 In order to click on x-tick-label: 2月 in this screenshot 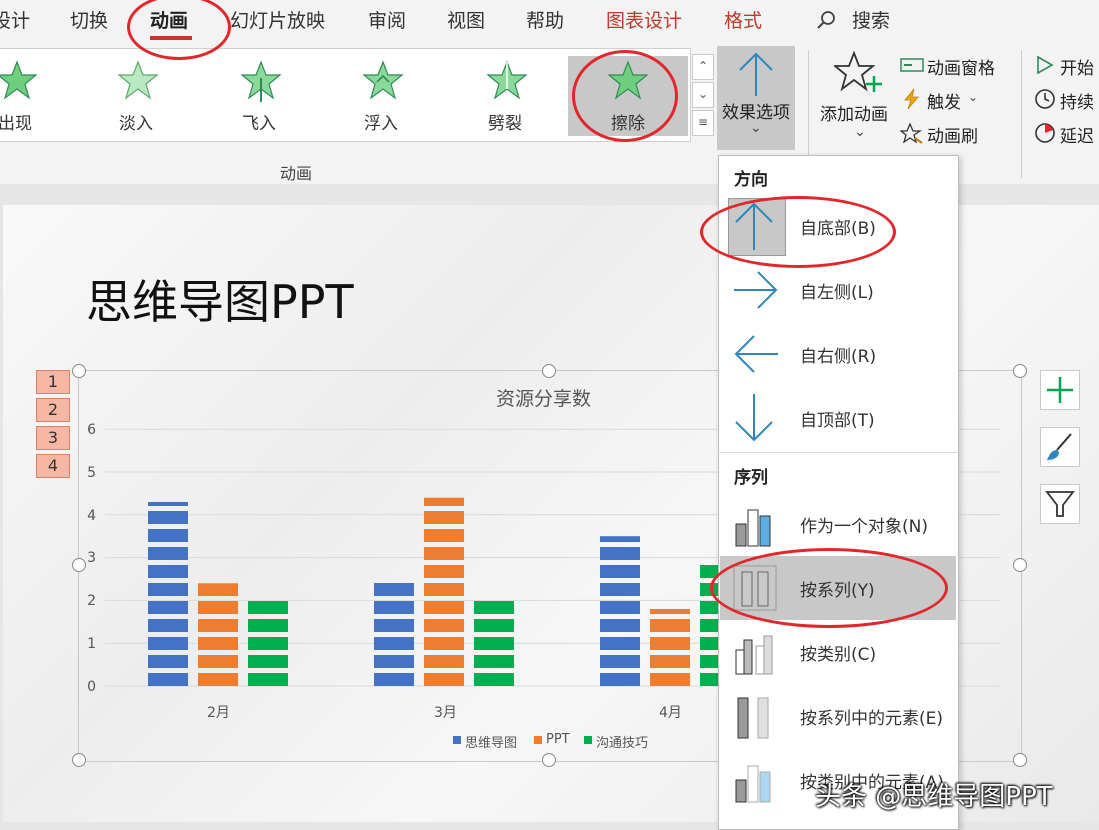, I will do `click(218, 713)`.